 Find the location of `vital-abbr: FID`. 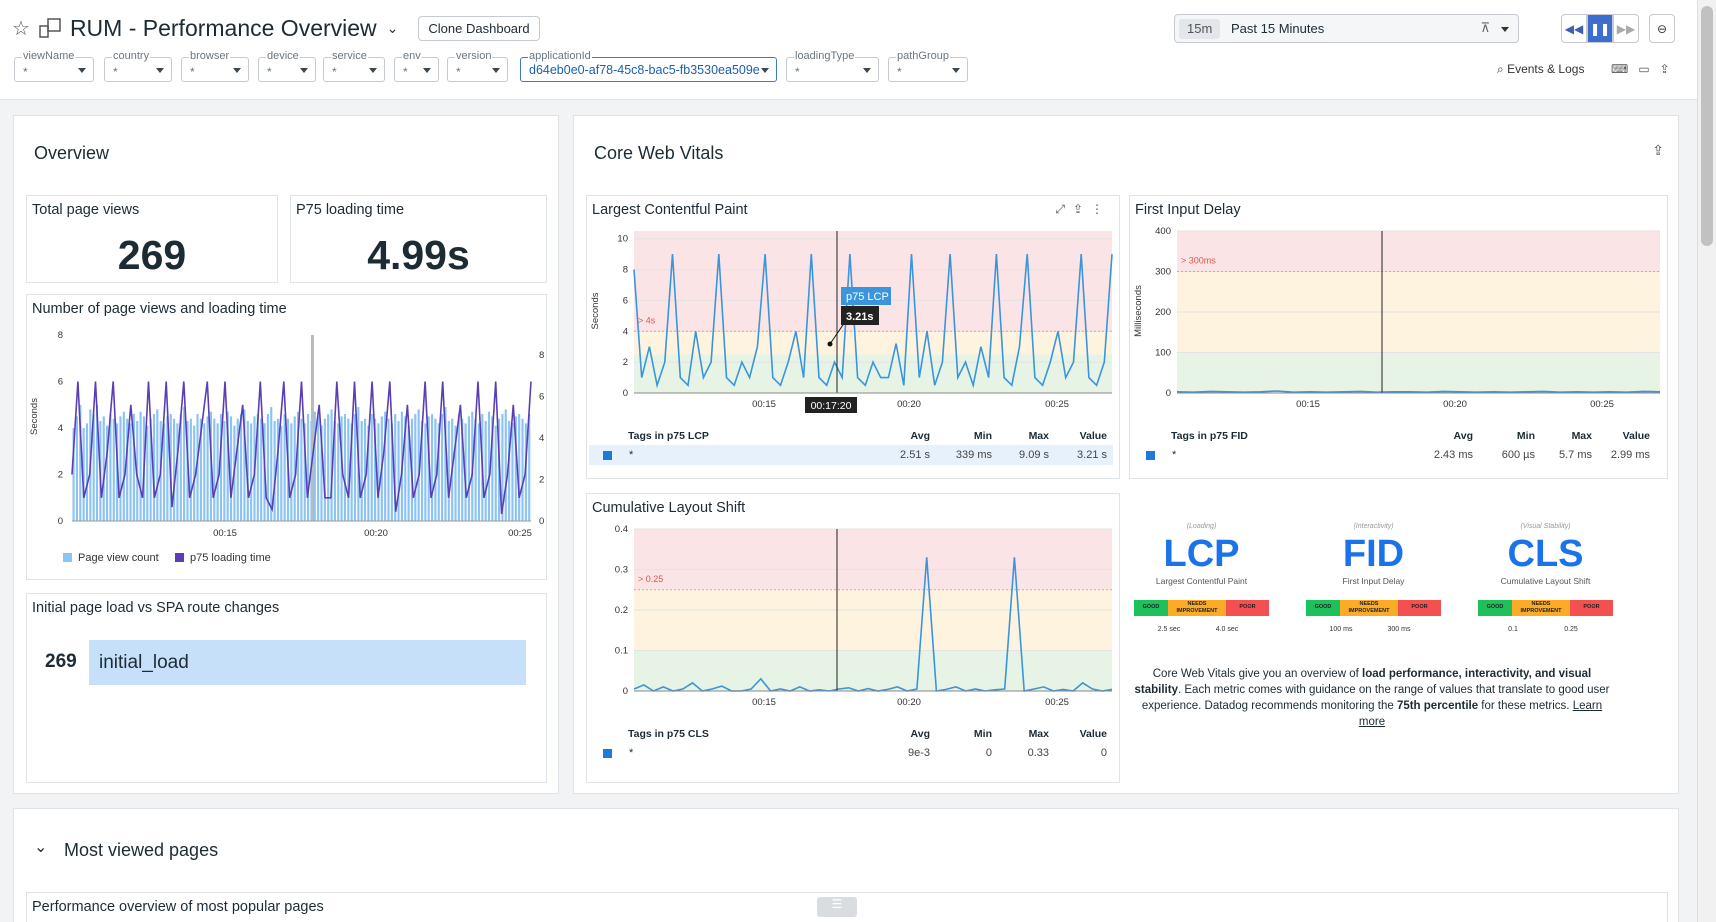

vital-abbr: FID is located at coordinates (1373, 554).